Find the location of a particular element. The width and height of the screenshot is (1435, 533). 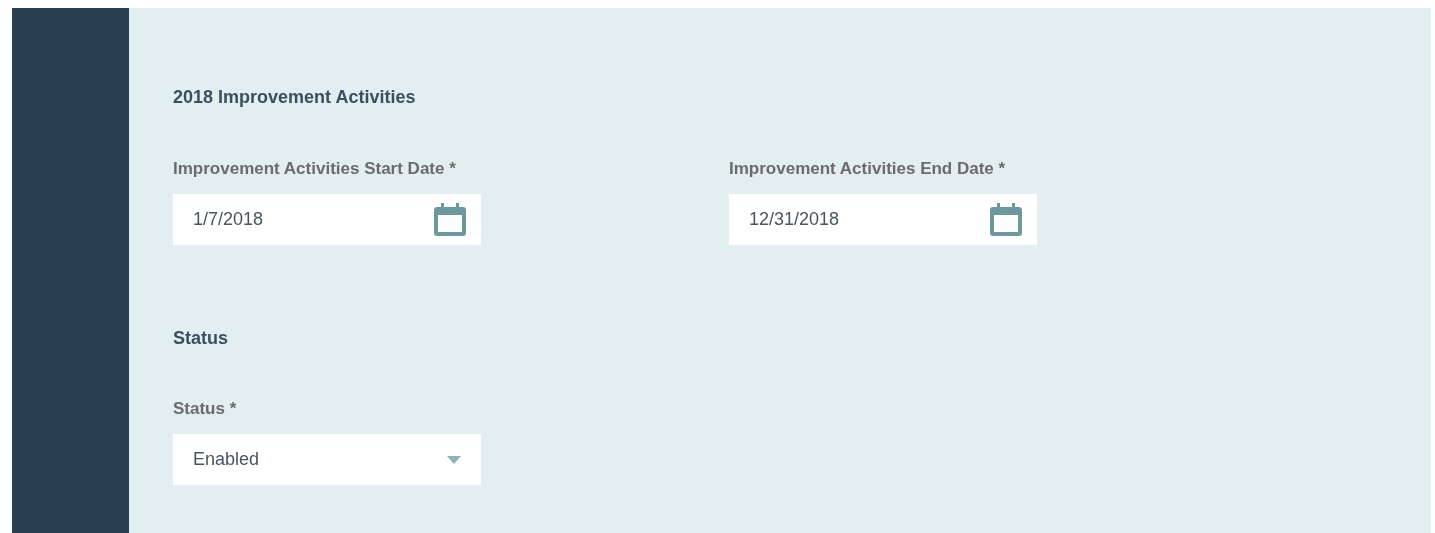

section-heading: 2018 Improvement Activities is located at coordinates (295, 97).